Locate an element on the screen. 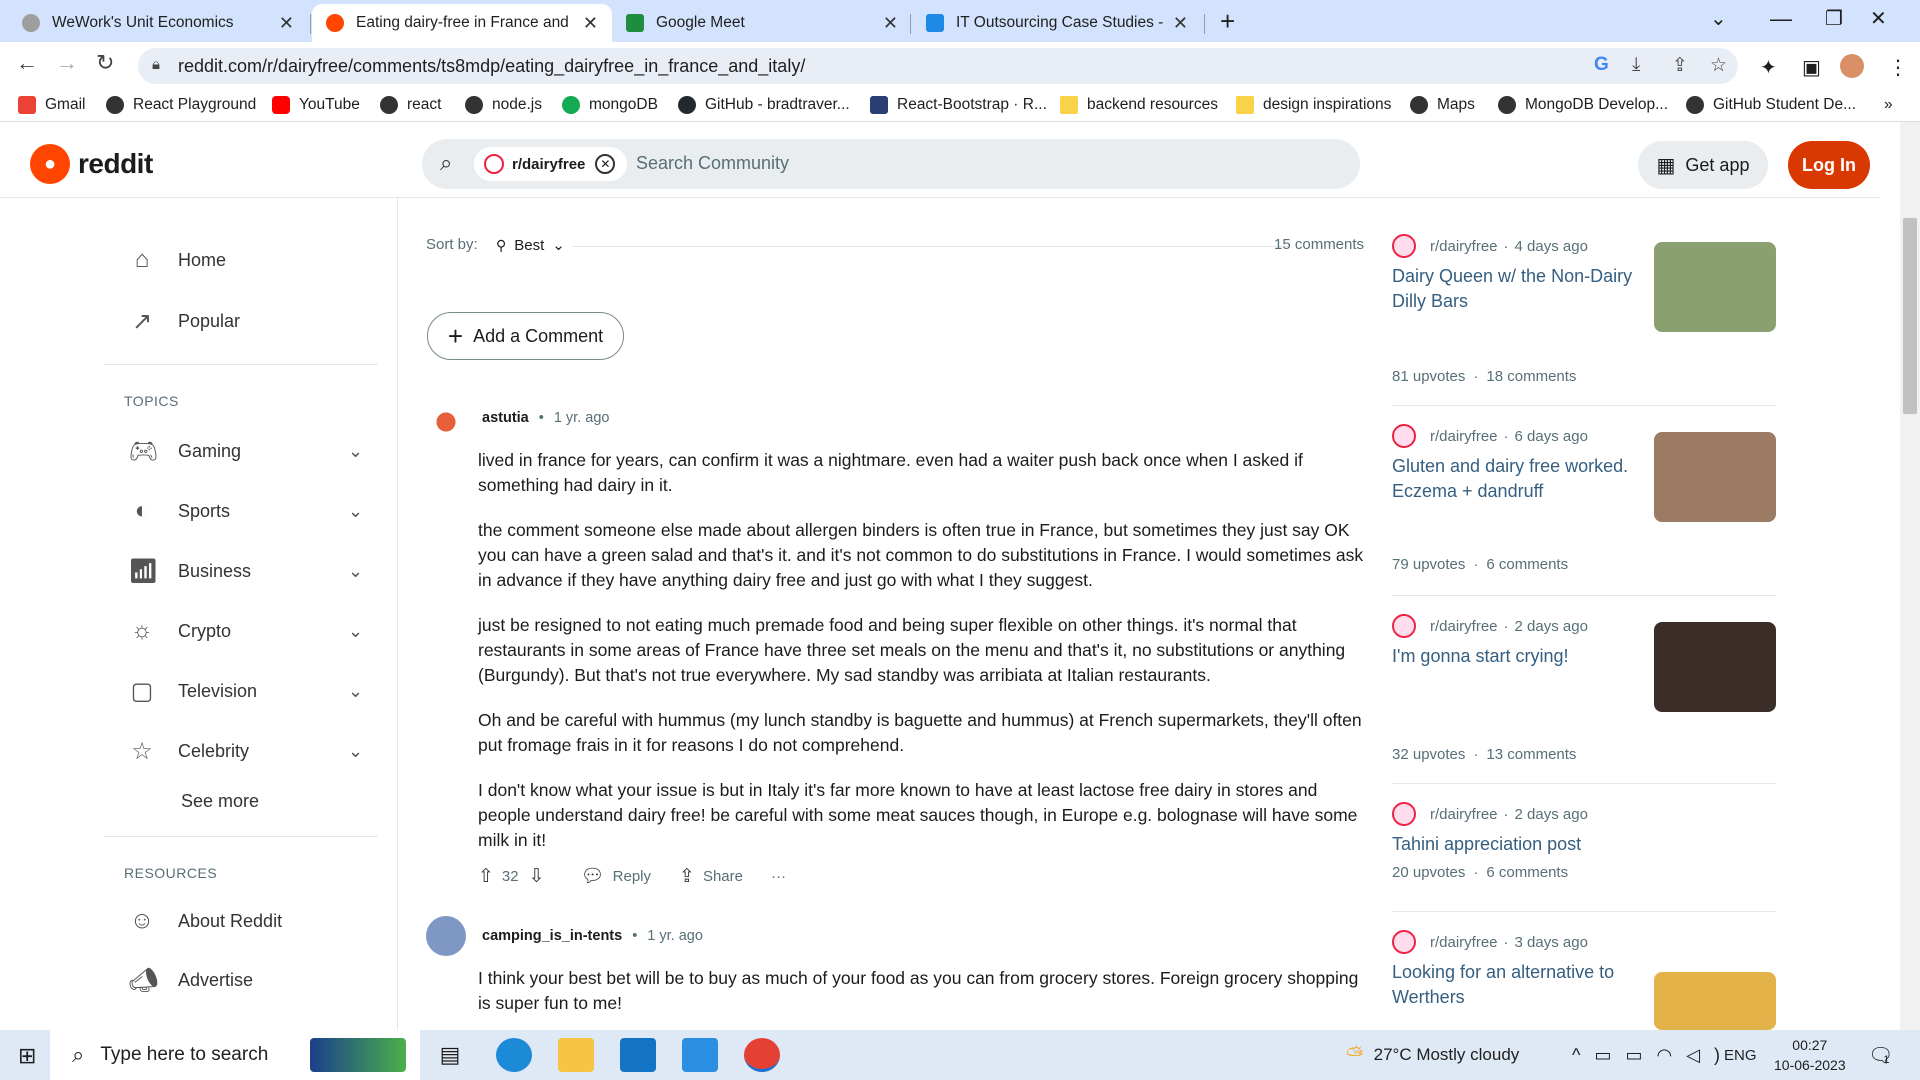 The width and height of the screenshot is (1920, 1080). task-view-icon: ▤ is located at coordinates (450, 1055).